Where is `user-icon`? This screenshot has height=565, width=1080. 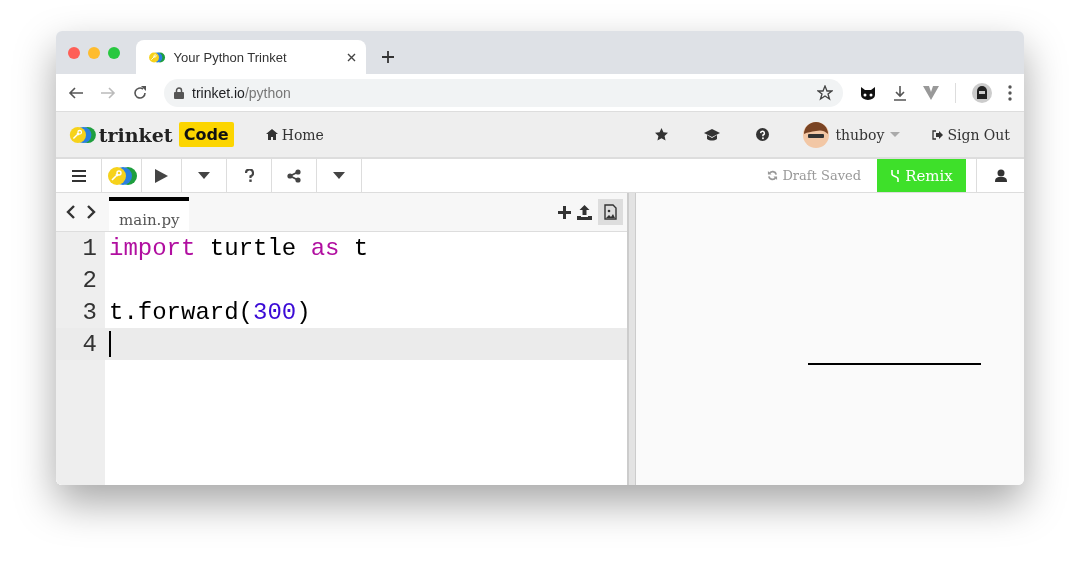
user-icon is located at coordinates (1000, 175).